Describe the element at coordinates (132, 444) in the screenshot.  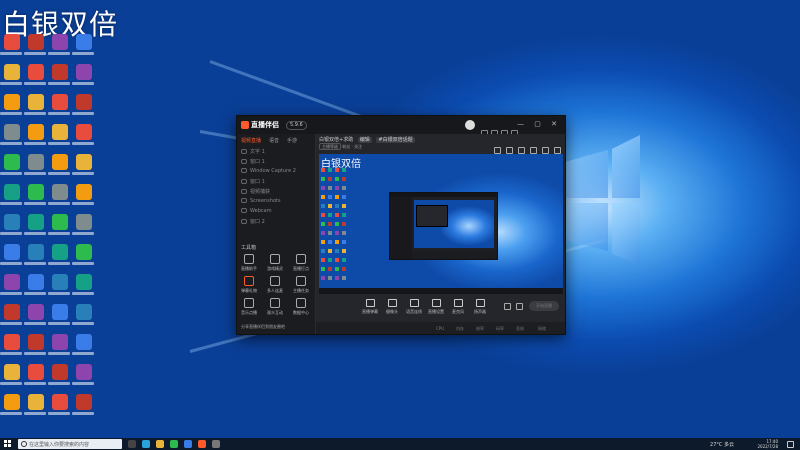
I see `task-view-icon` at that location.